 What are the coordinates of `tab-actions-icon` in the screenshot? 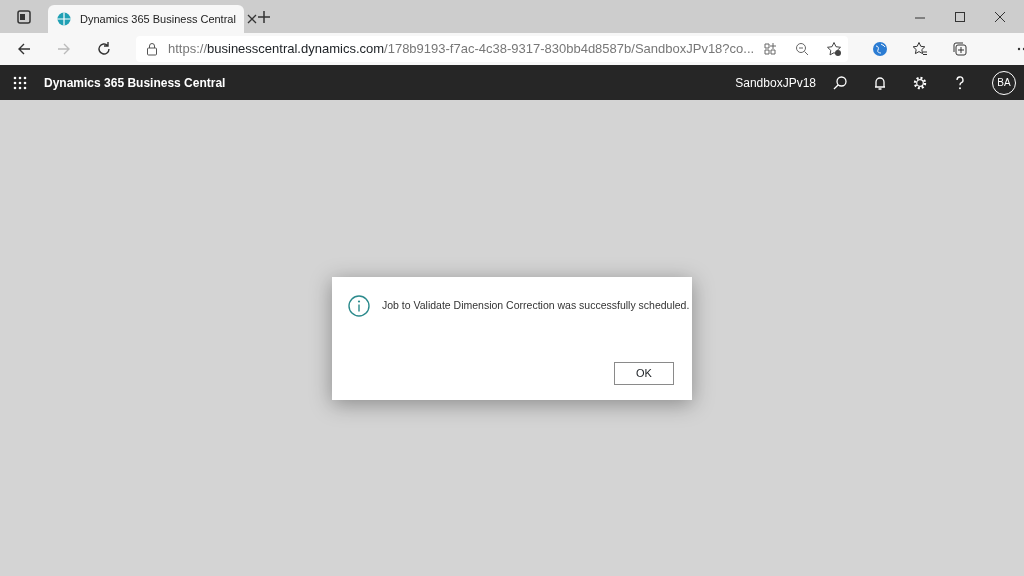 It's located at (24, 17).